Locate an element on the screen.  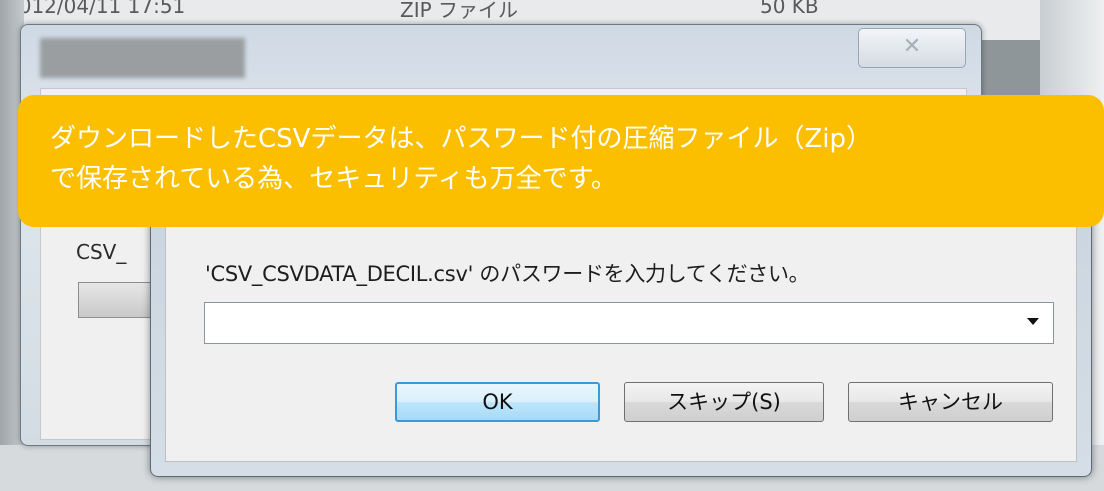
close-icon: ✕ is located at coordinates (912, 46).